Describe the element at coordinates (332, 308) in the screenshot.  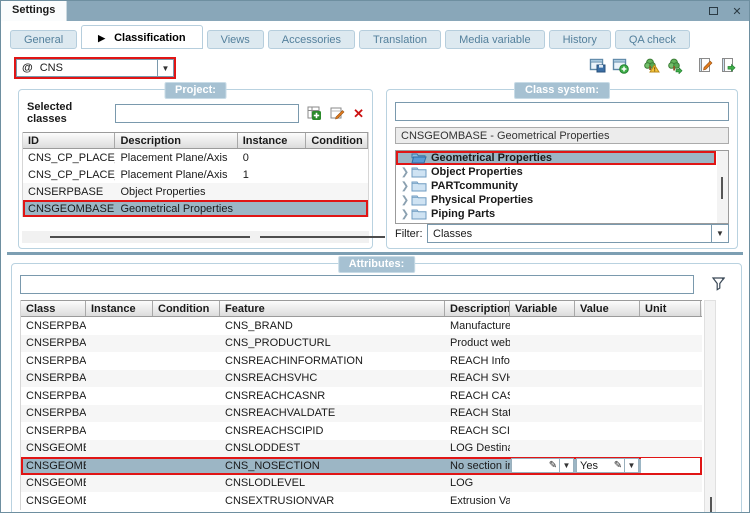
I see `column-header: Feature` at that location.